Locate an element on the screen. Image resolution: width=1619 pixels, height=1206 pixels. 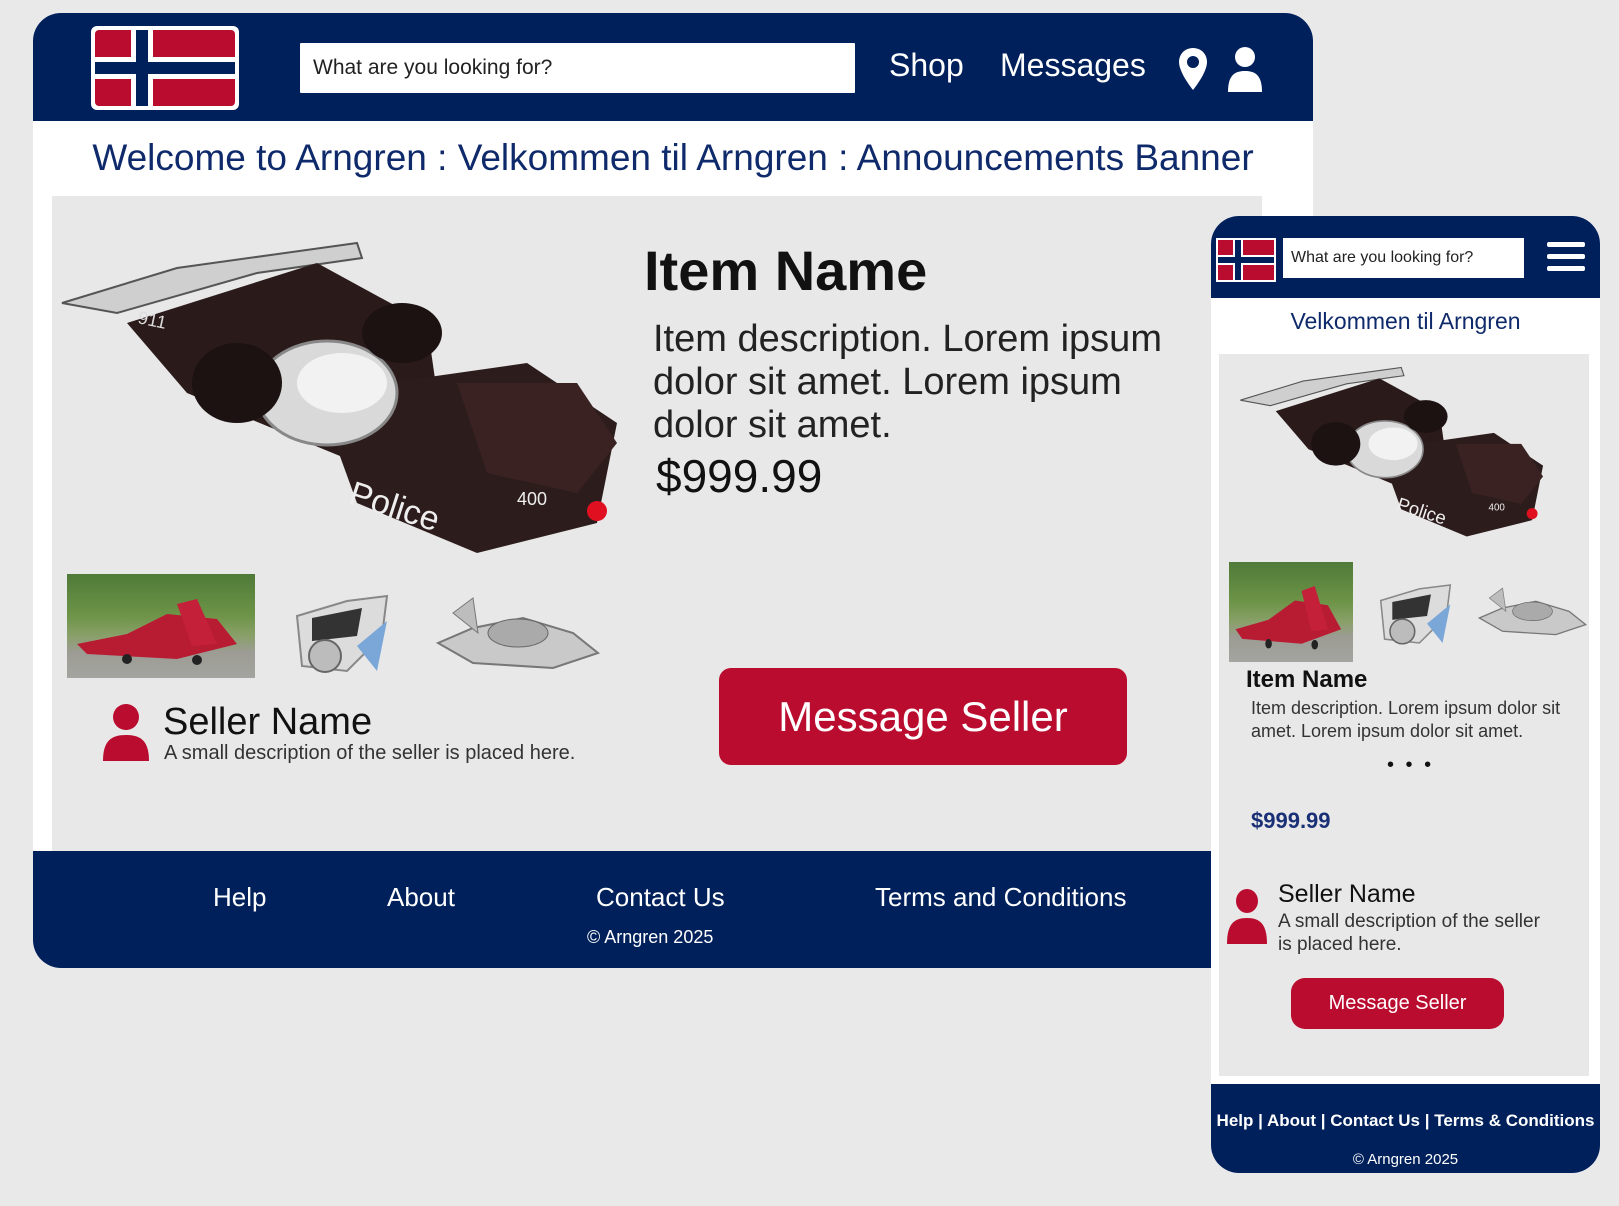
footer-terms-link: Terms and Conditions is located at coordinates (1000, 897).